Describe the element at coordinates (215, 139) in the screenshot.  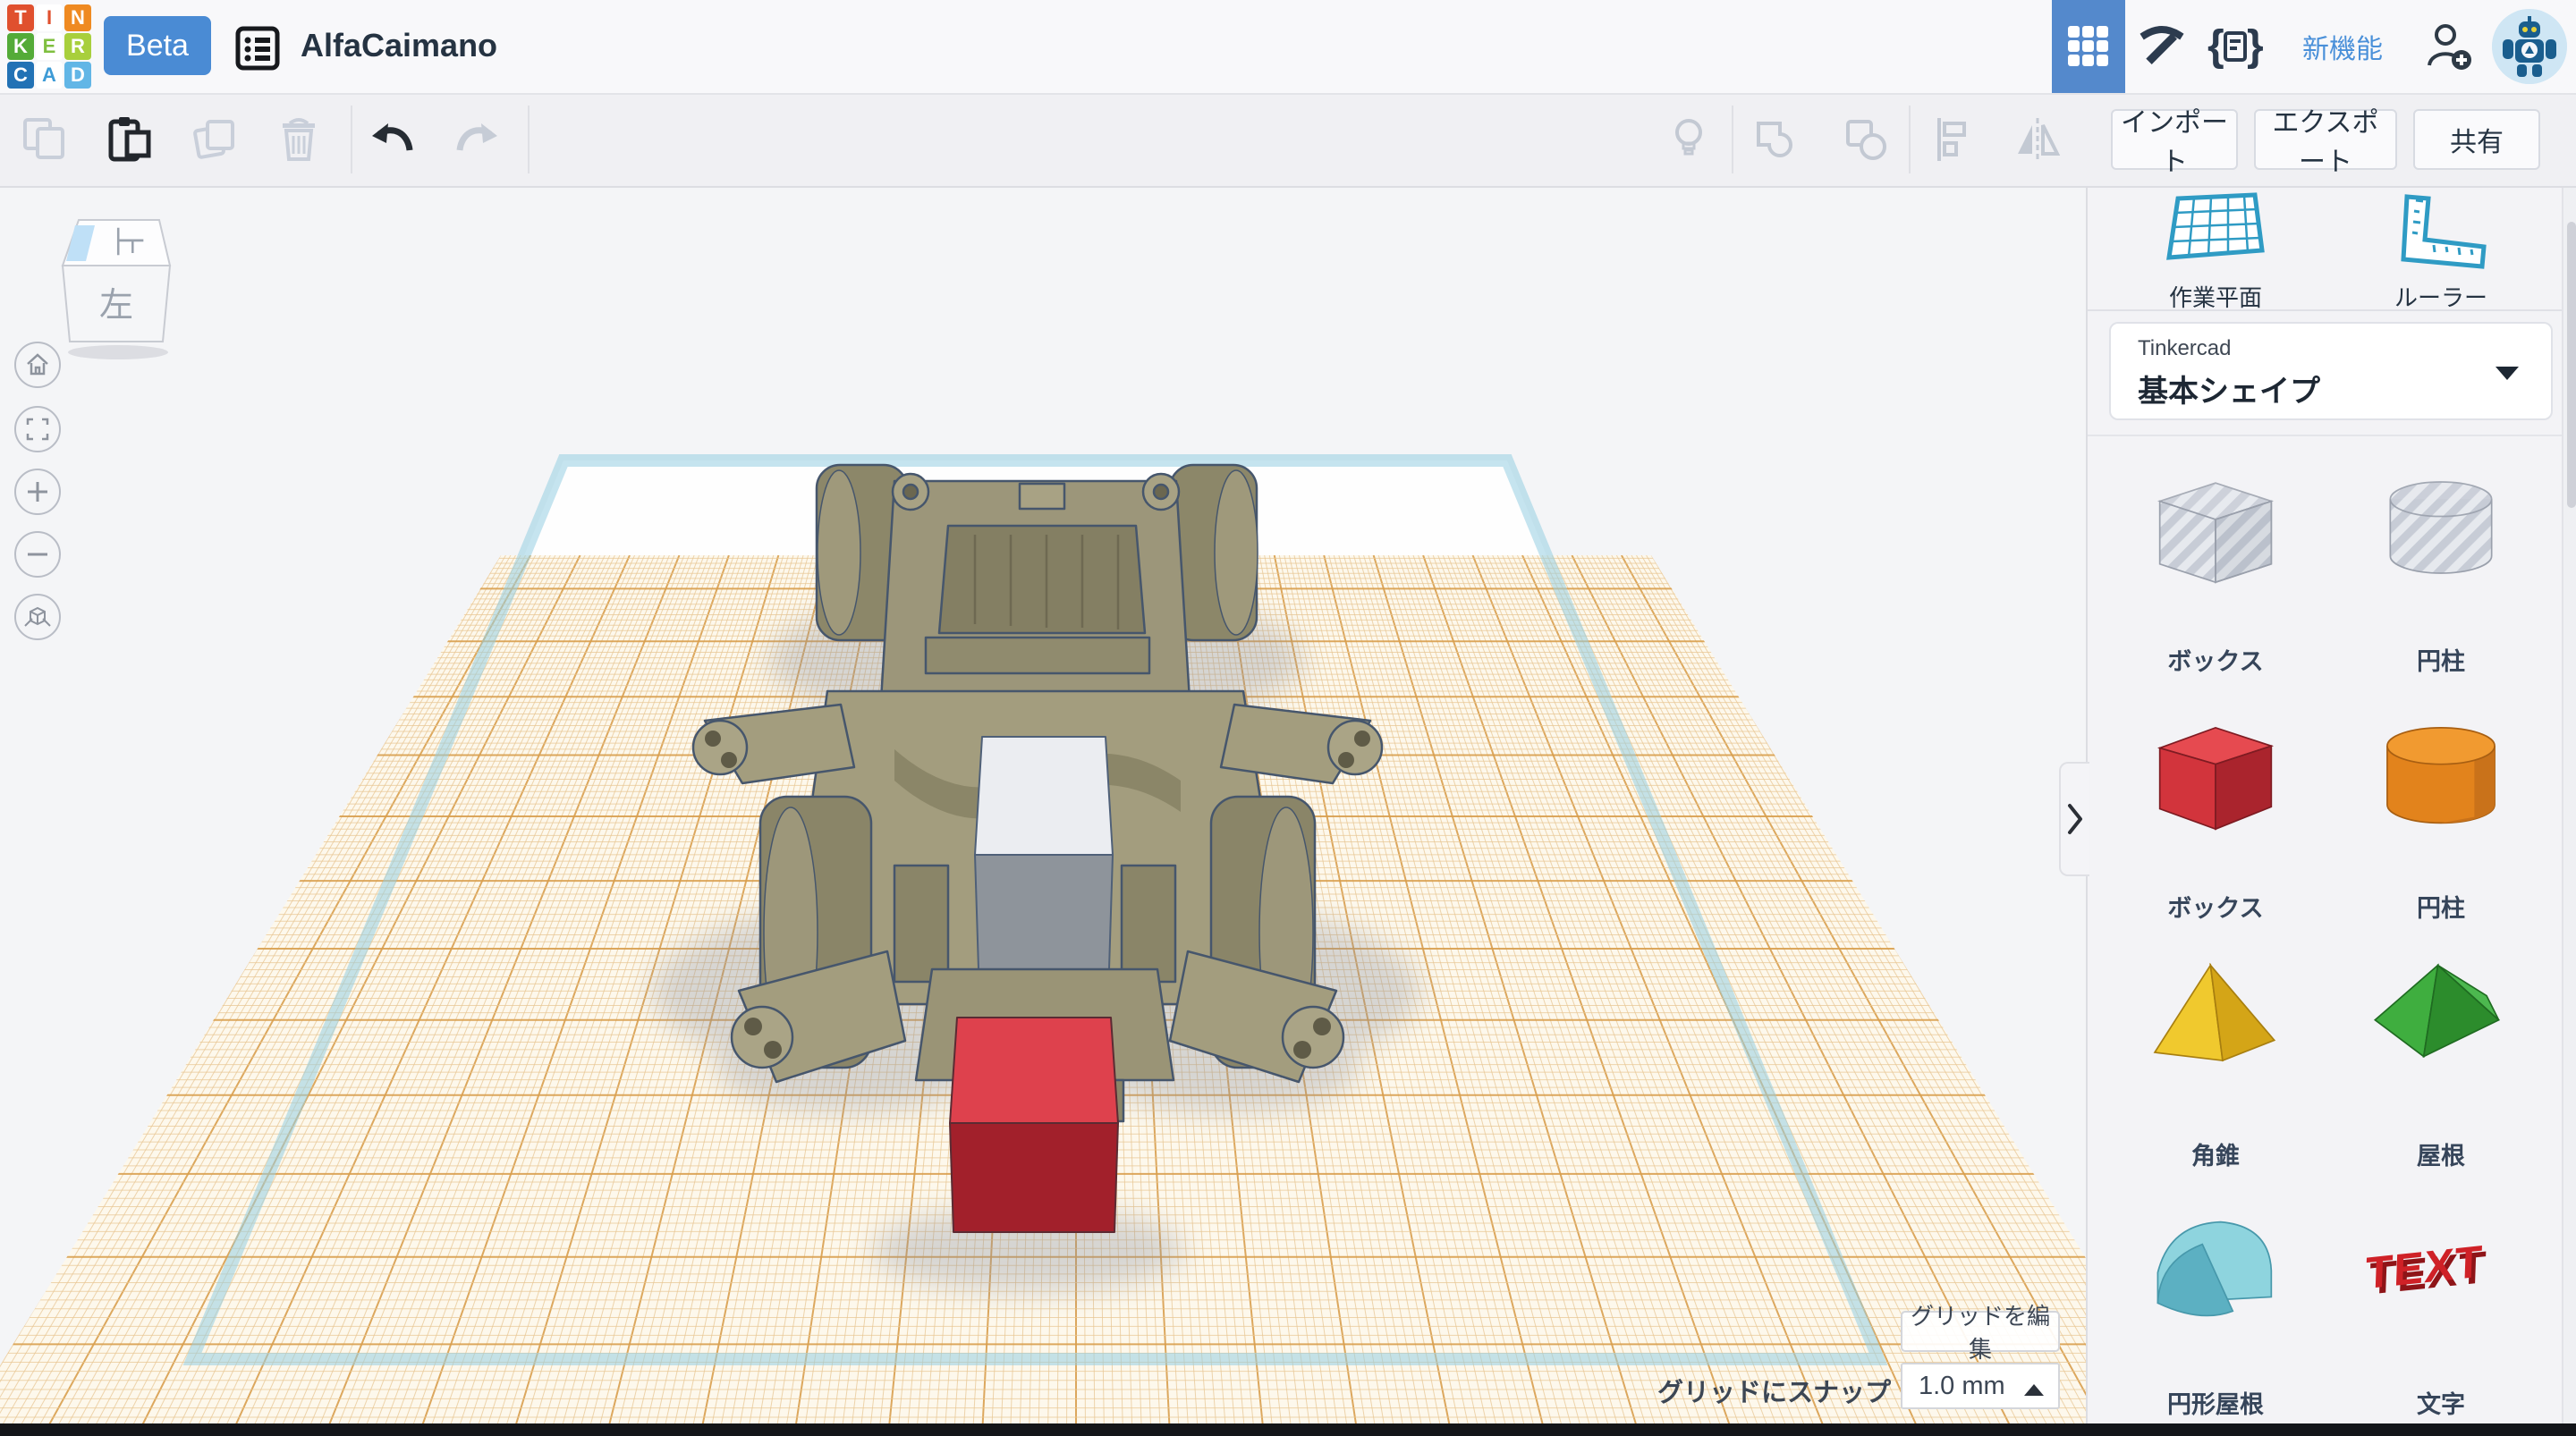
I see `duplicate-icon` at that location.